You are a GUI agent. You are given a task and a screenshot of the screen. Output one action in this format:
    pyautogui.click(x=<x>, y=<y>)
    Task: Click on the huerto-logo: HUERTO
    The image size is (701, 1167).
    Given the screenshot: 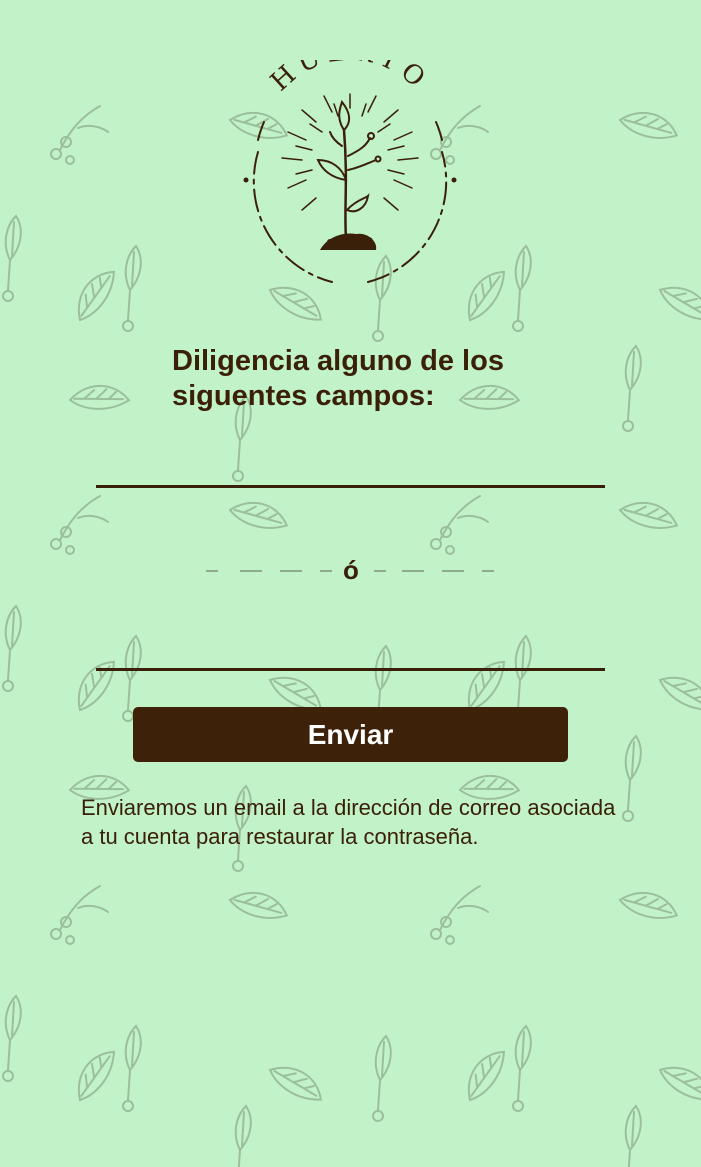 What is the action you would take?
    pyautogui.click(x=350, y=171)
    